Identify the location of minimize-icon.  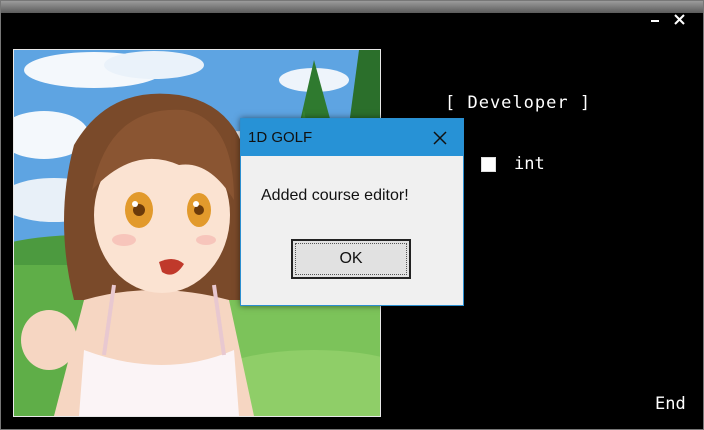
(655, 19).